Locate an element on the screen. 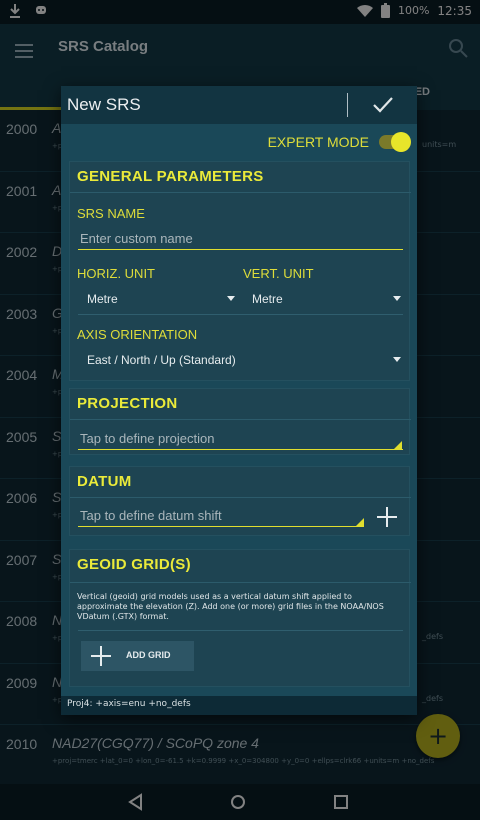  projection-card: PROJECTION Tap to define projection is located at coordinates (240, 421).